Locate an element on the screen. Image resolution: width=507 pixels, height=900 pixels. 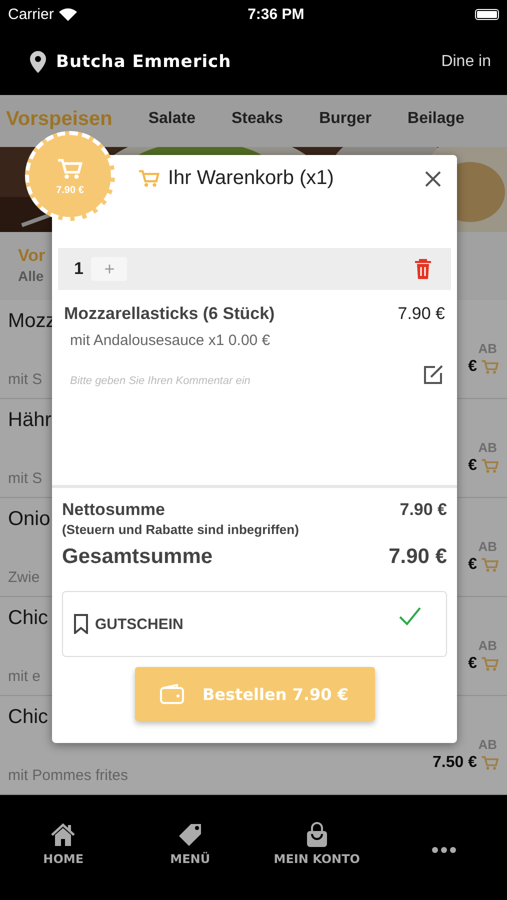
edit-icon is located at coordinates (433, 375).